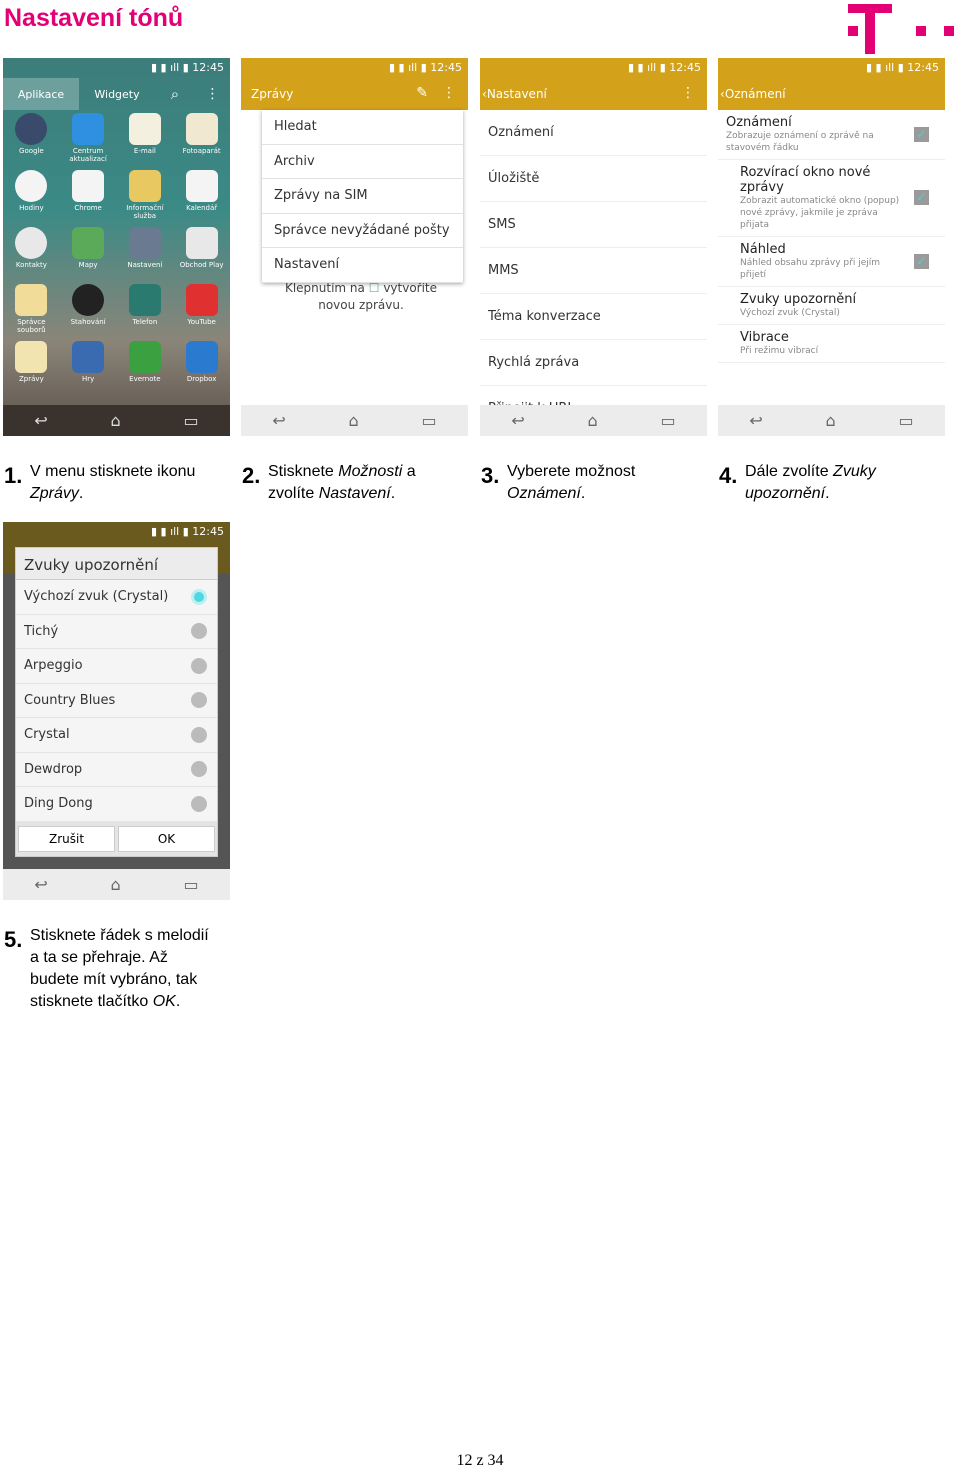 Image resolution: width=960 pixels, height=1471 pixels. Describe the element at coordinates (201, 322) in the screenshot. I see `app-label: YouTube` at that location.